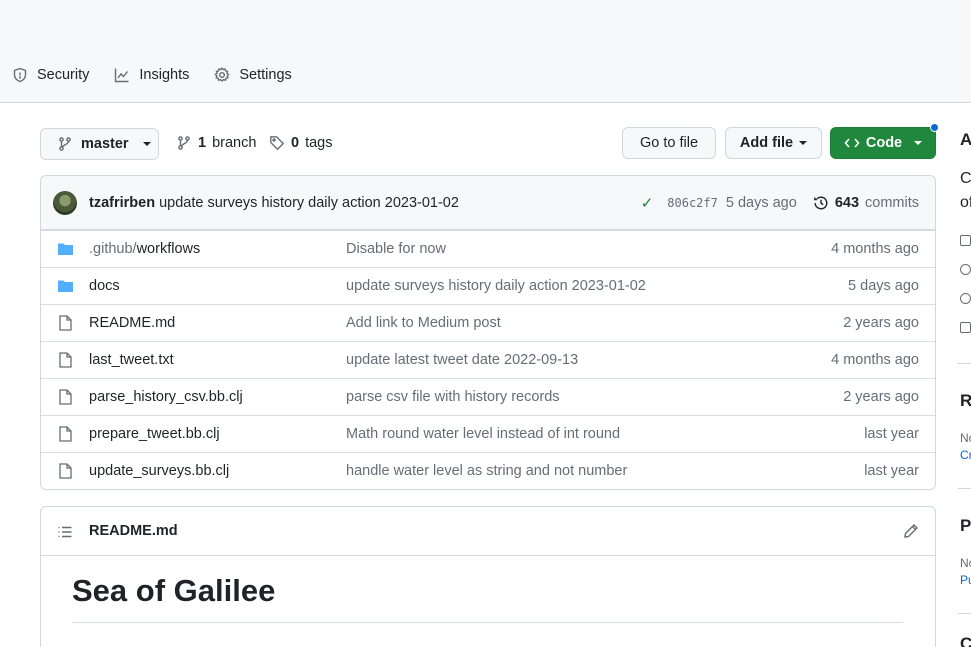 This screenshot has height=647, width=971. Describe the element at coordinates (164, 75) in the screenshot. I see `nav-insights-label: Insights` at that location.